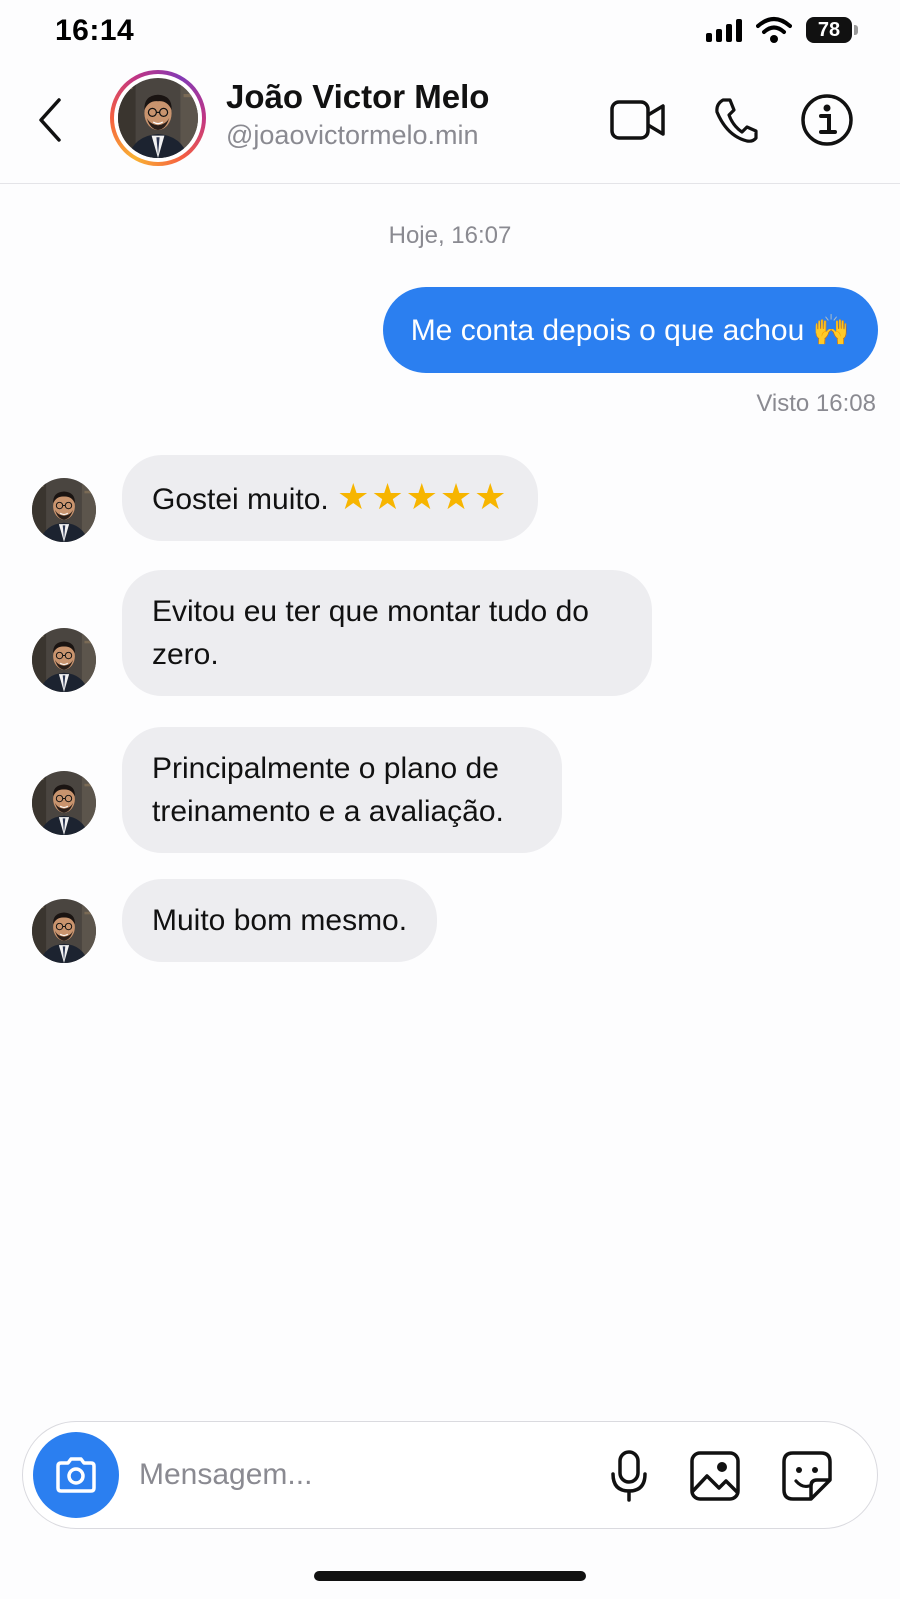 This screenshot has width=900, height=1599. Describe the element at coordinates (364, 1475) in the screenshot. I see `message-input` at that location.